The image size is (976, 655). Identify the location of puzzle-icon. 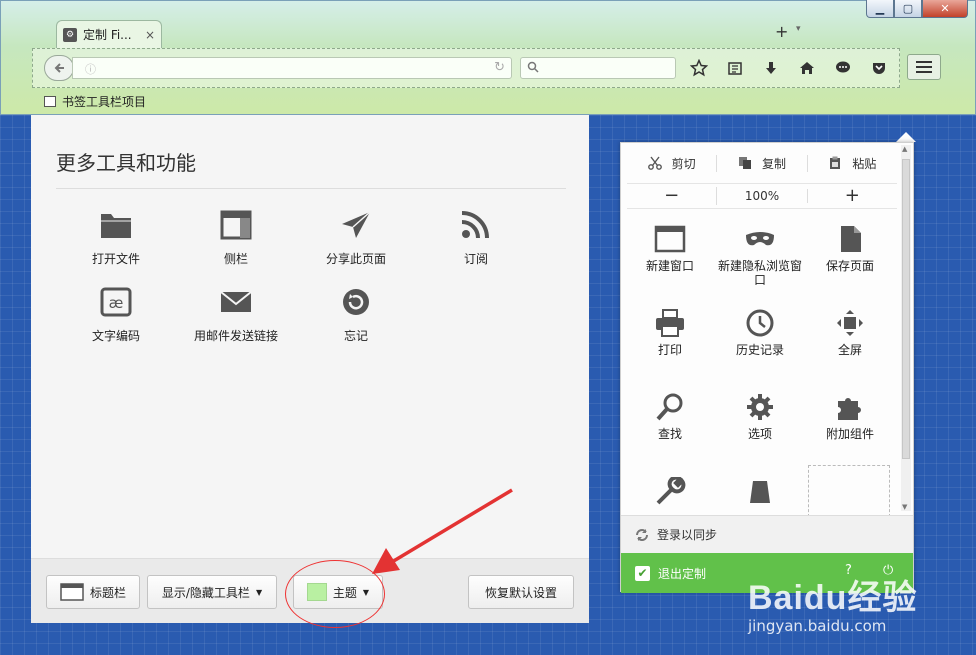
(849, 409).